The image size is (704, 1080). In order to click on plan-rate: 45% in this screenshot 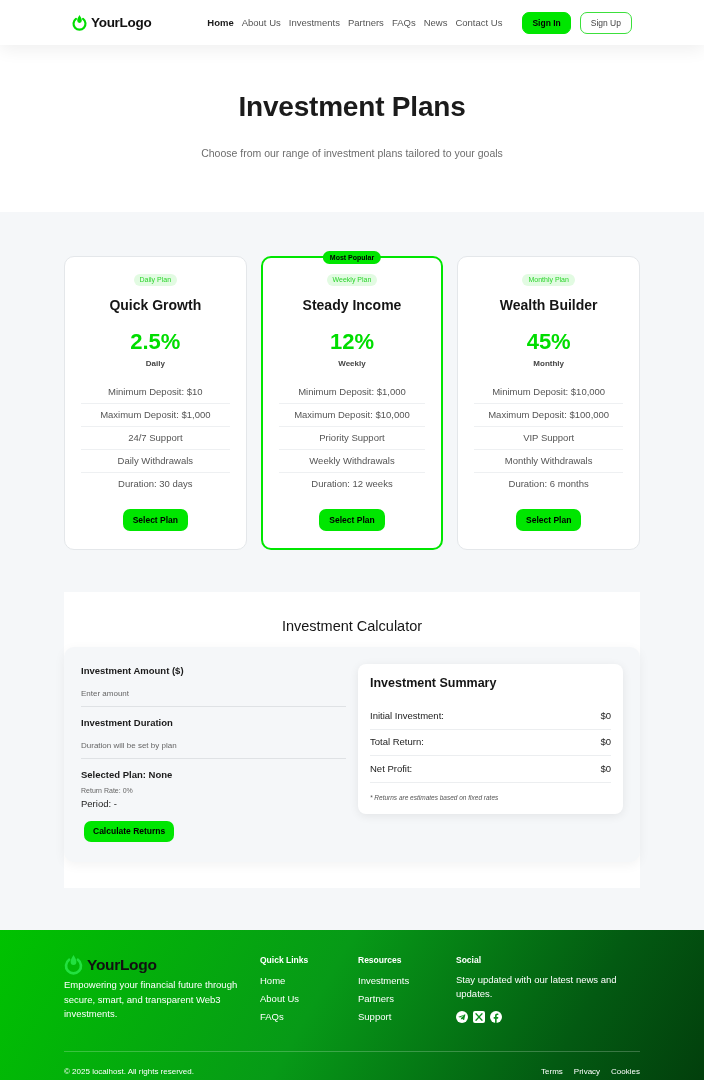, I will do `click(548, 342)`.